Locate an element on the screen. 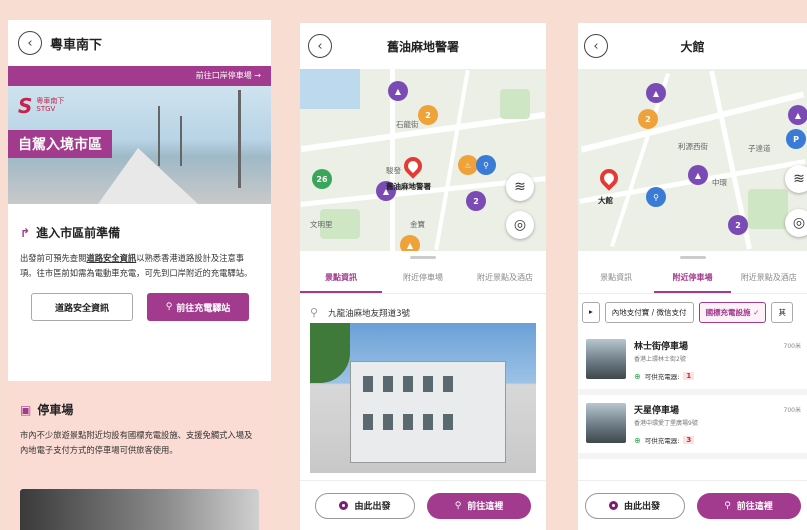 This screenshot has height=530, width=807. stgv-logo: S 粵車南下 STGV is located at coordinates (41, 106).